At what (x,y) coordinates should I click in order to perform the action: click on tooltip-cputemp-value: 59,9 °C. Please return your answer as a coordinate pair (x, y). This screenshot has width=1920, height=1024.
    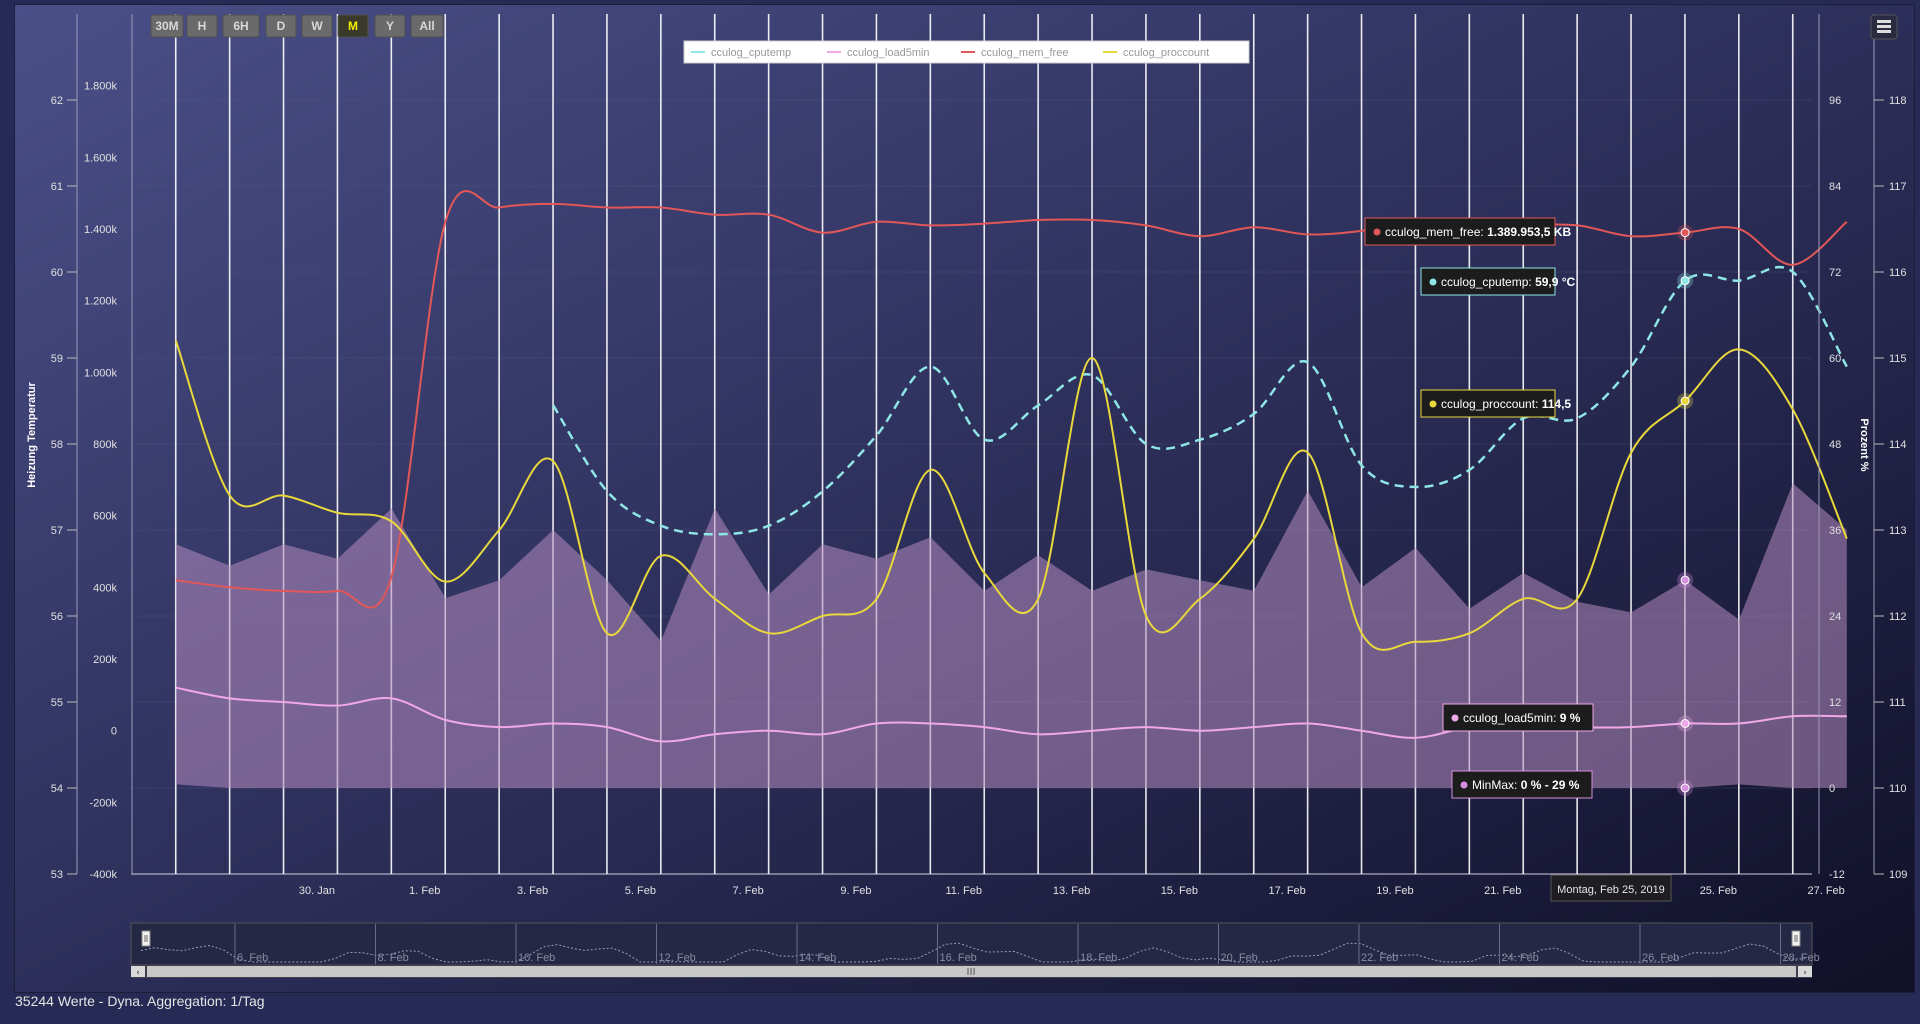
    Looking at the image, I should click on (1555, 282).